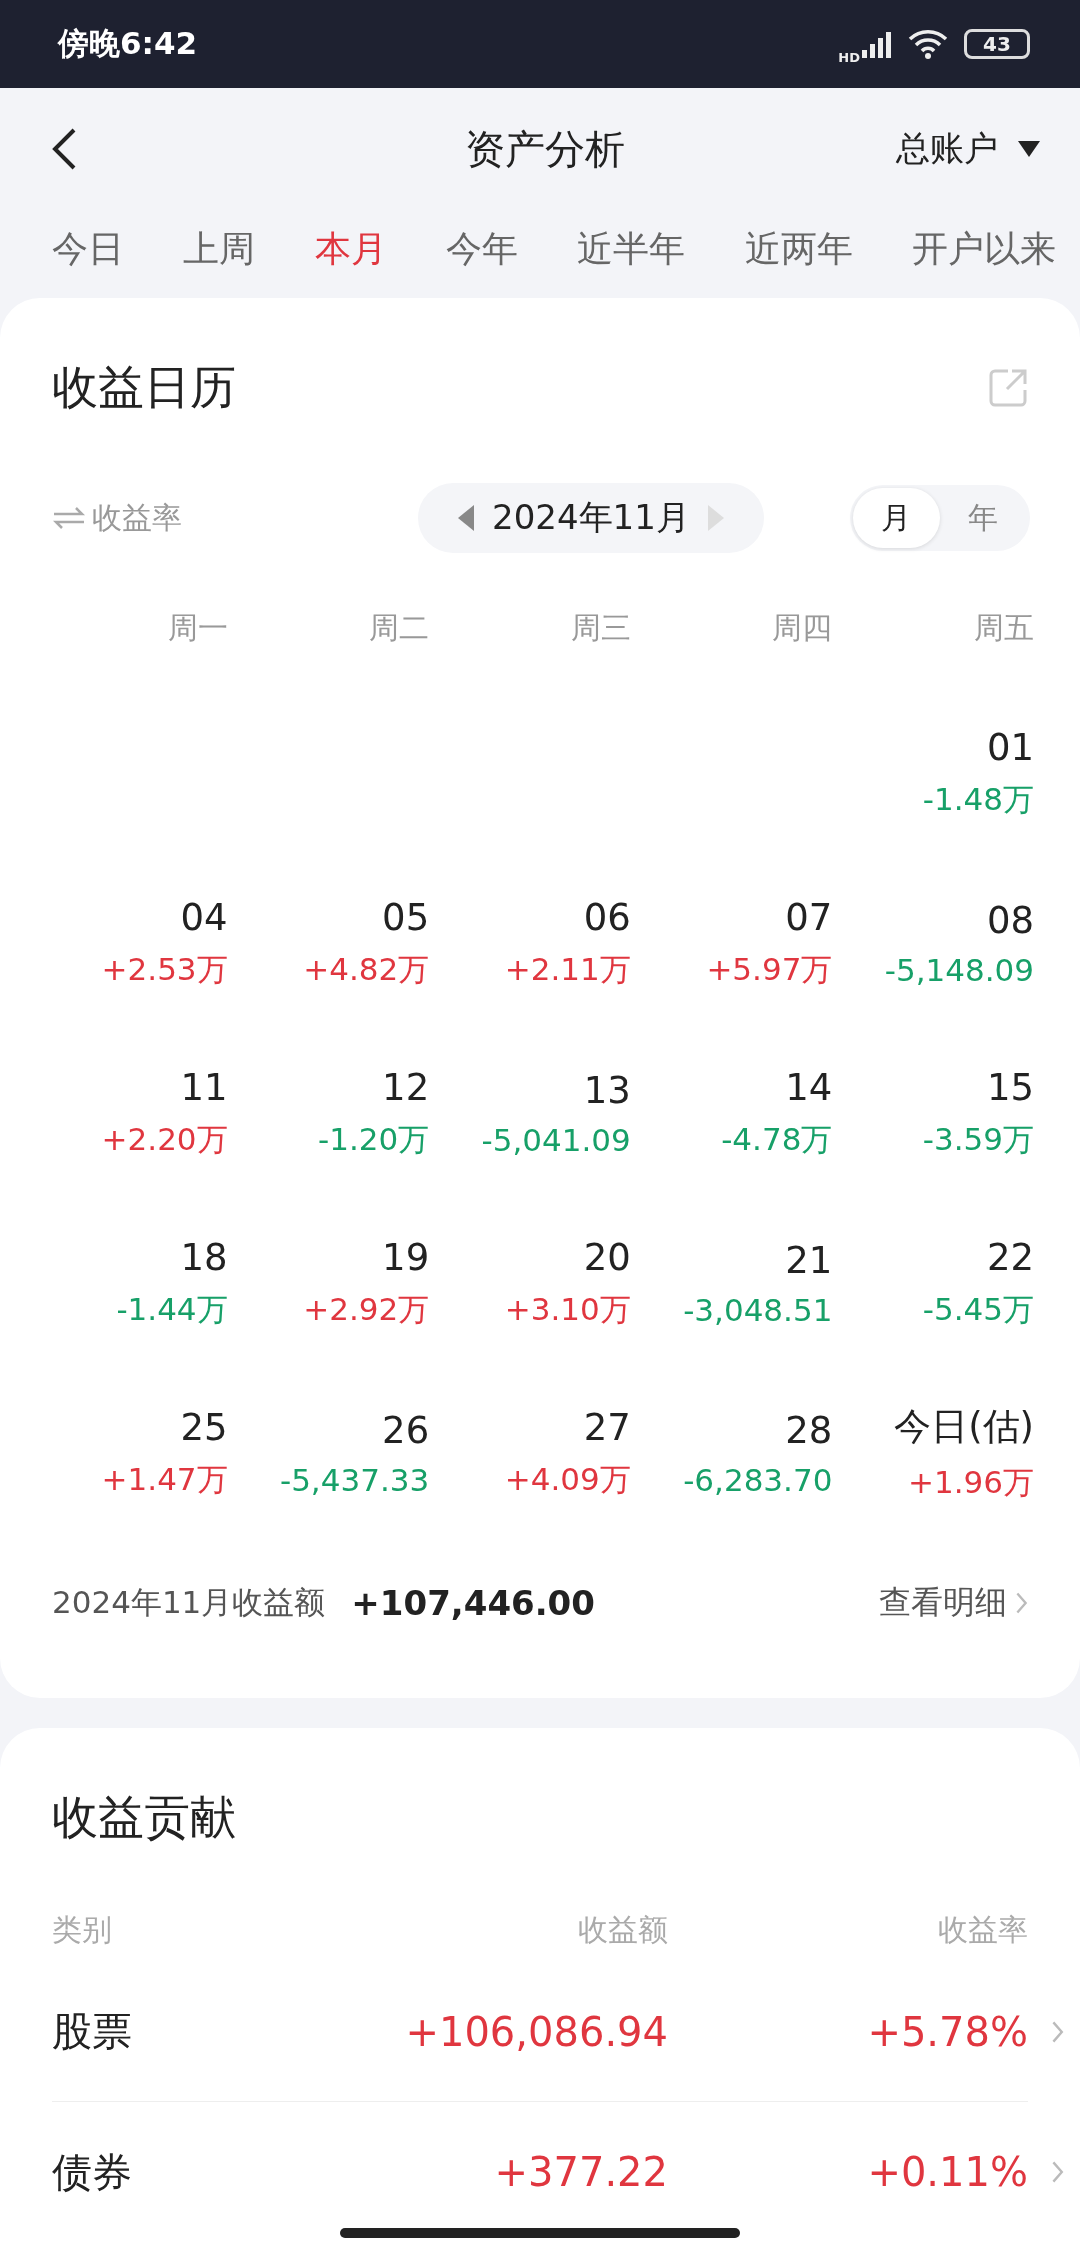 The height and width of the screenshot is (2248, 1080). What do you see at coordinates (172, 1309) in the screenshot?
I see `daily-profit: -1.44万` at bounding box center [172, 1309].